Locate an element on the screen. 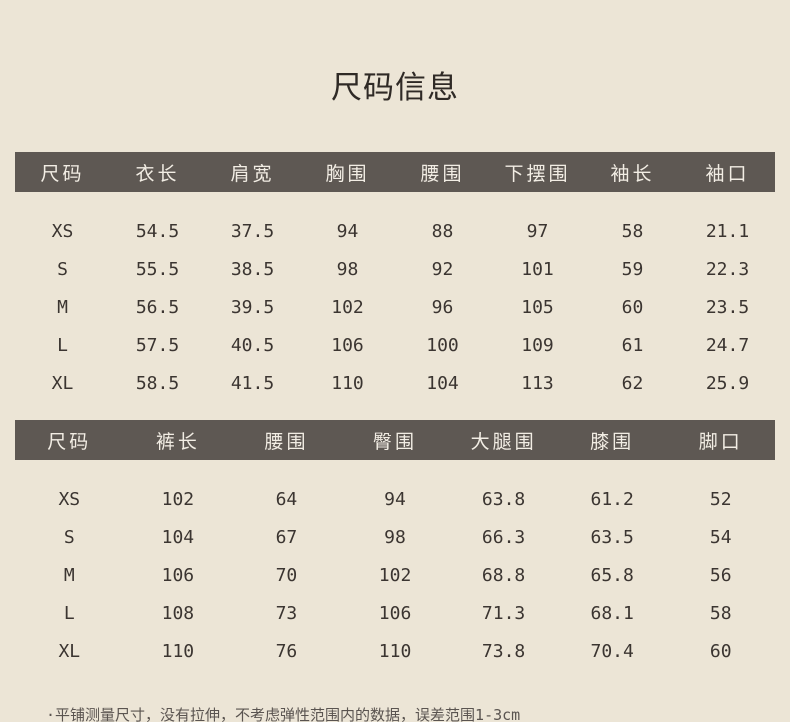 The height and width of the screenshot is (722, 790). measurement-cell: 39.5 is located at coordinates (252, 307).